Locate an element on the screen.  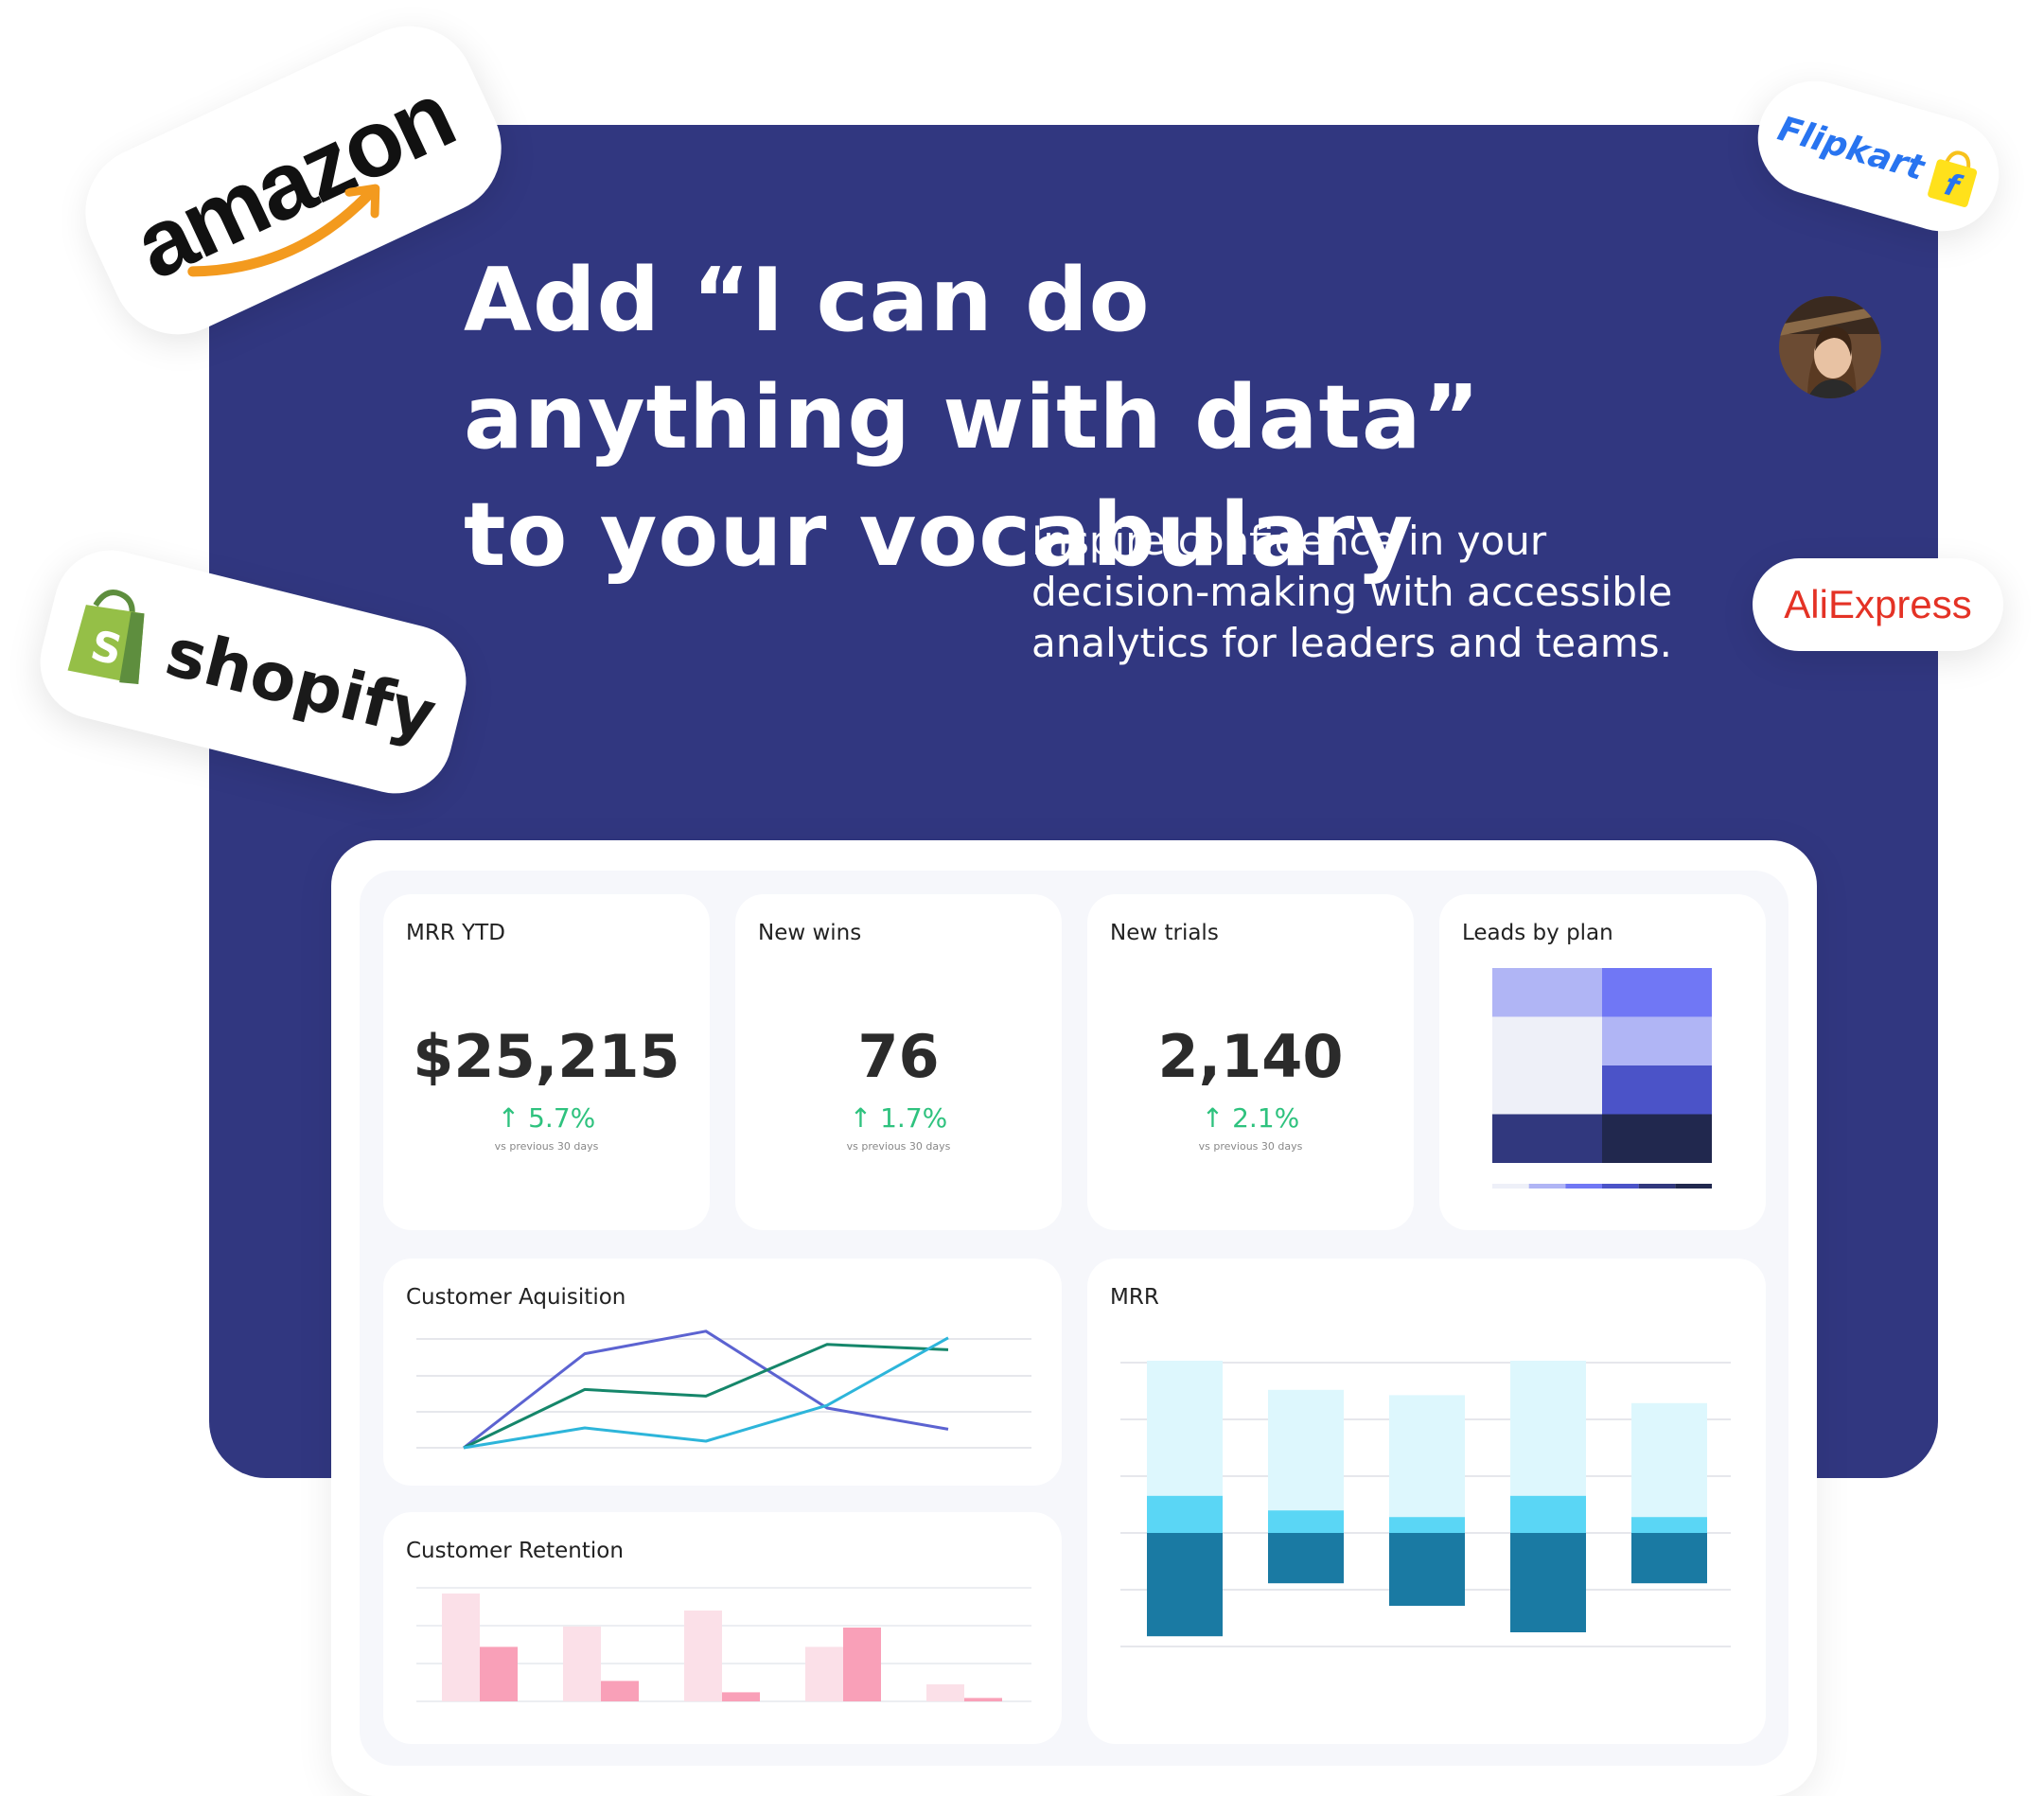
kpi-change: ↑ 5.7% is located at coordinates (546, 1118).